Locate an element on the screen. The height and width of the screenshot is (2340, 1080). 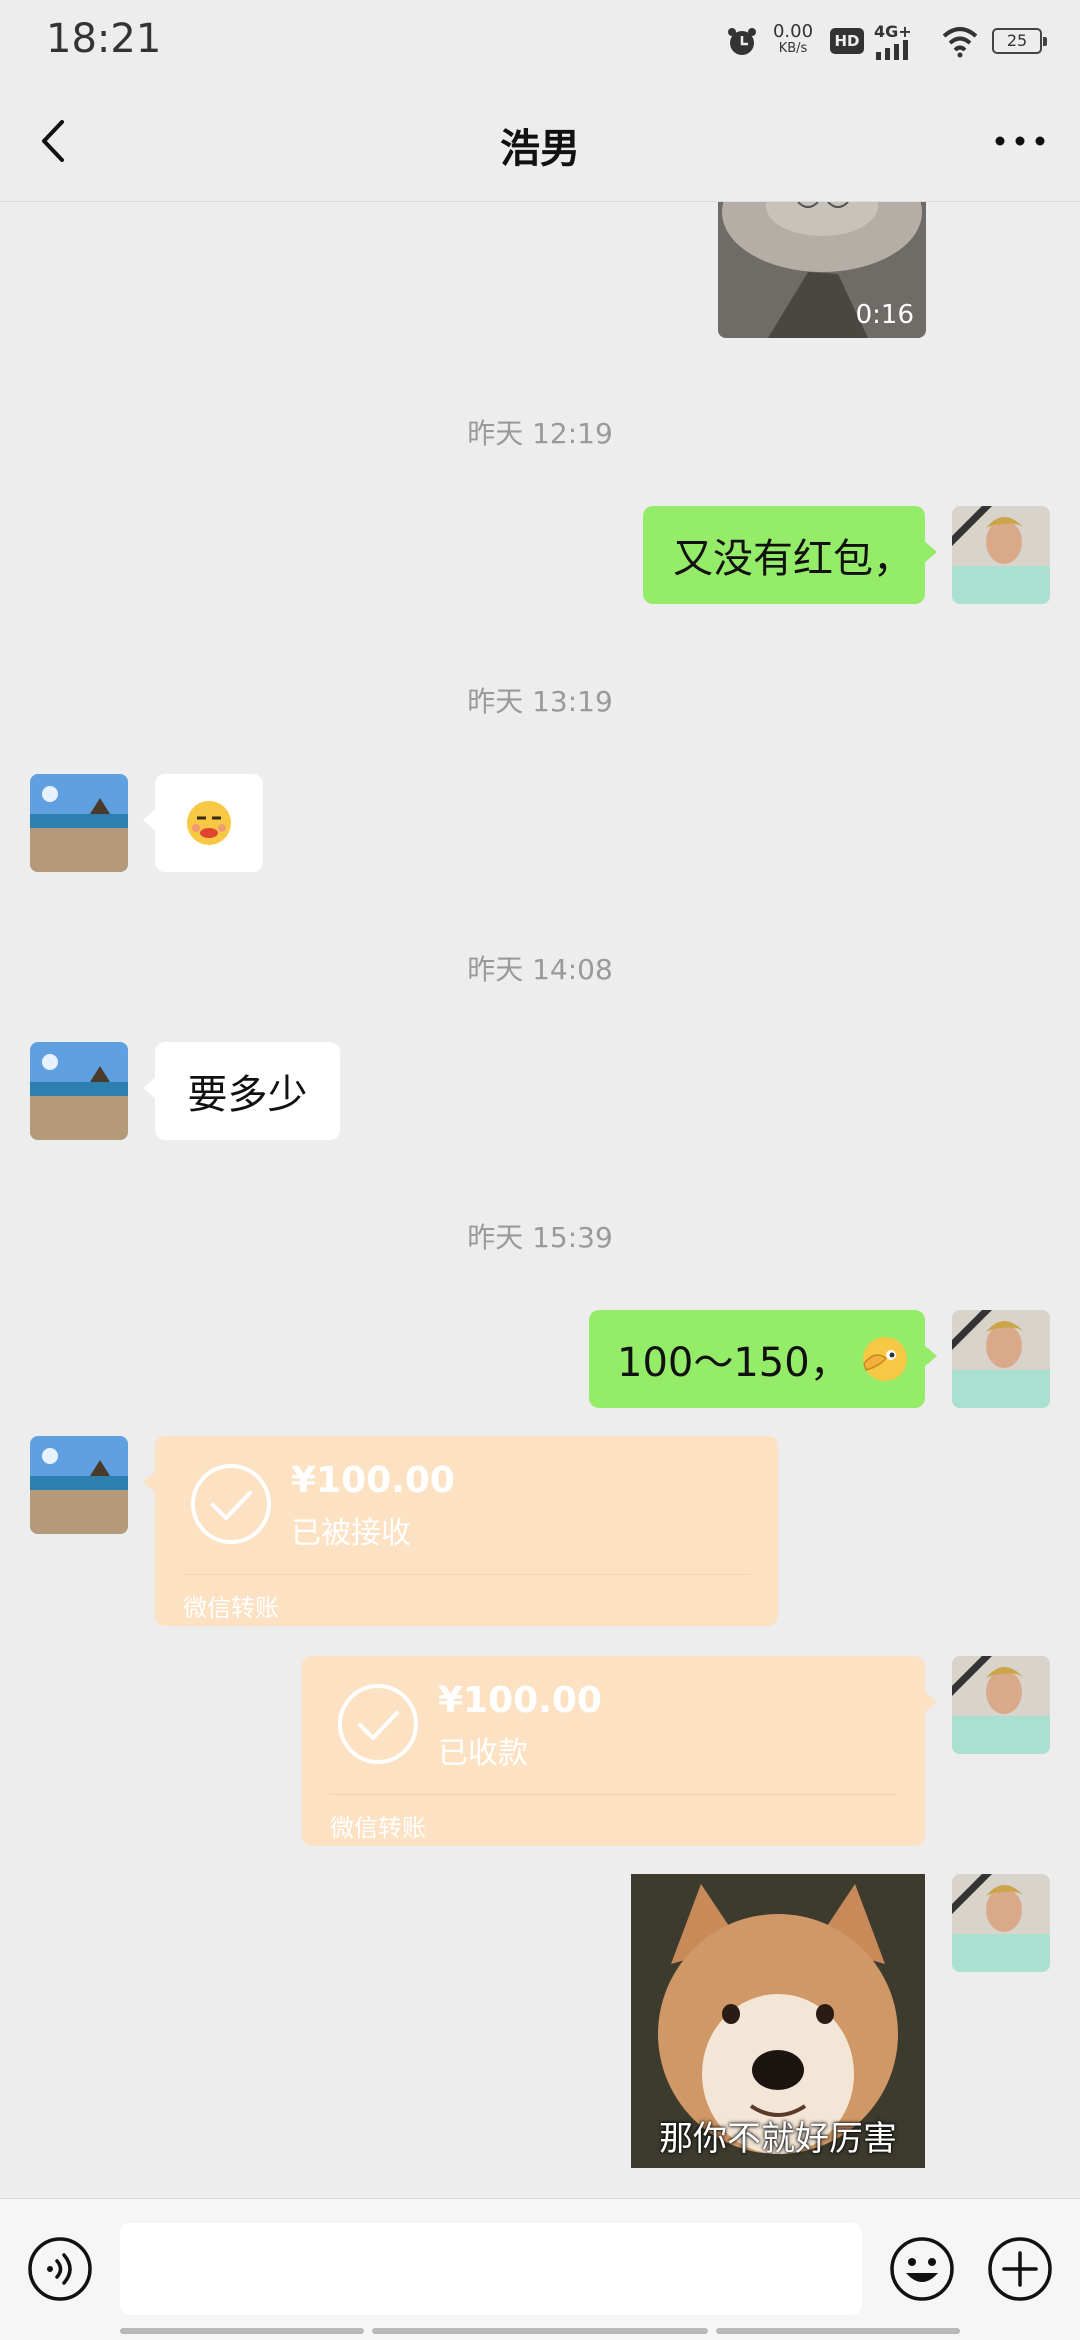
plus-icon is located at coordinates (1020, 2269).